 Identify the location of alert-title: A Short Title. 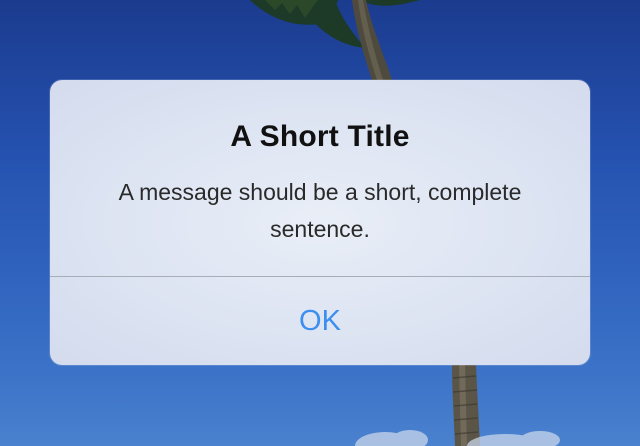
(320, 136).